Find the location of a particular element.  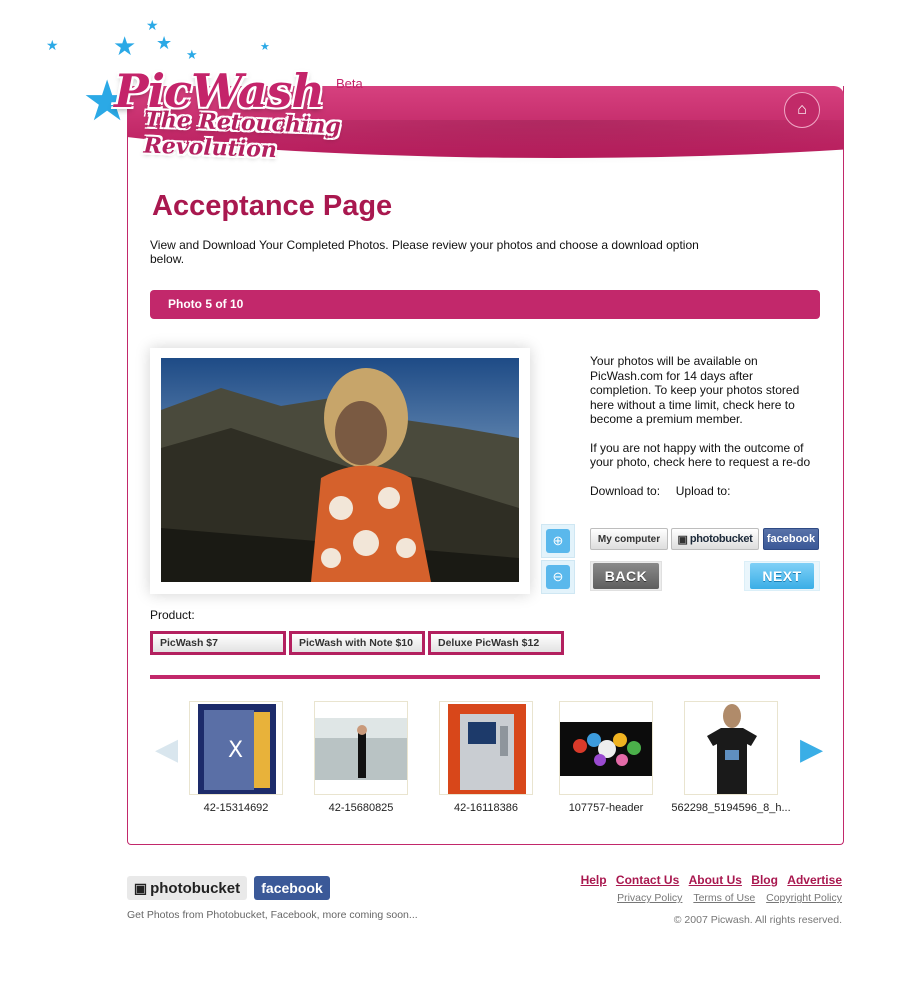

facebook-upload-button: facebook is located at coordinates (791, 539).